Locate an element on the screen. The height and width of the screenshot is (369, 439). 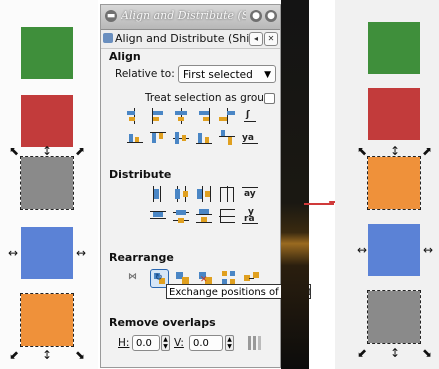
relative-to-label: Relative to: is located at coordinates (145, 74).